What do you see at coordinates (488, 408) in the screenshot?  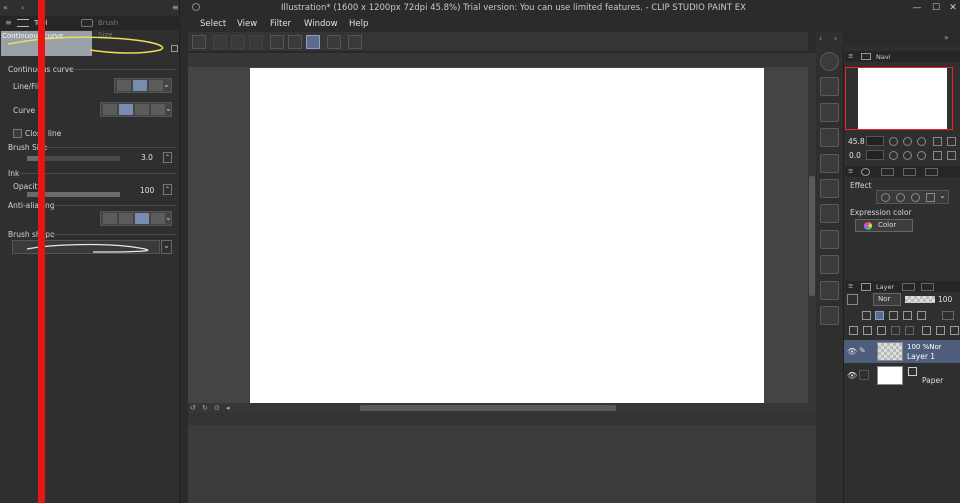 I see `horizontal-scroll-thumb` at bounding box center [488, 408].